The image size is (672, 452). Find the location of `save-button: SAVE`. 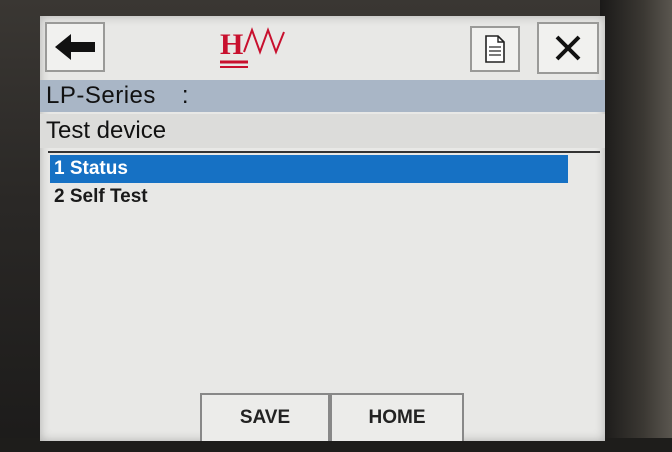

save-button: SAVE is located at coordinates (265, 417).